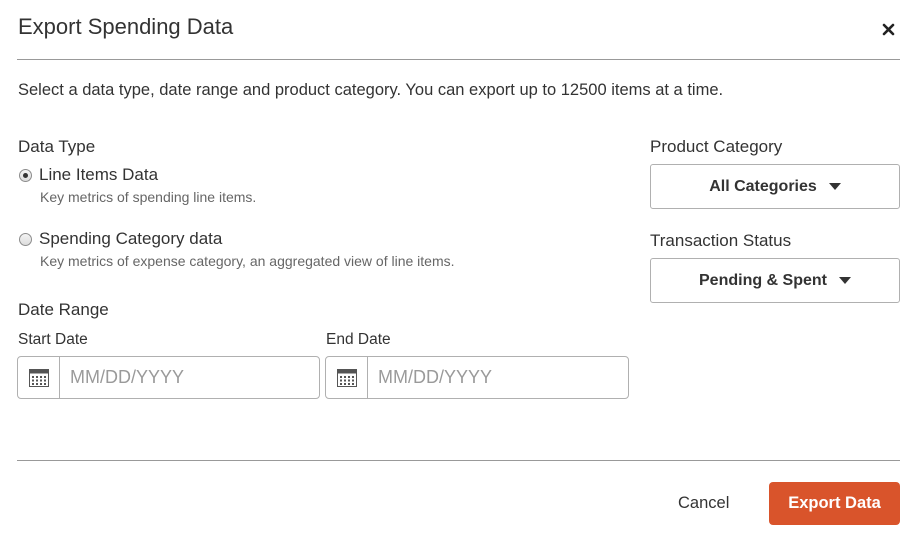 This screenshot has width=916, height=537. I want to click on start-date-input, so click(189, 377).